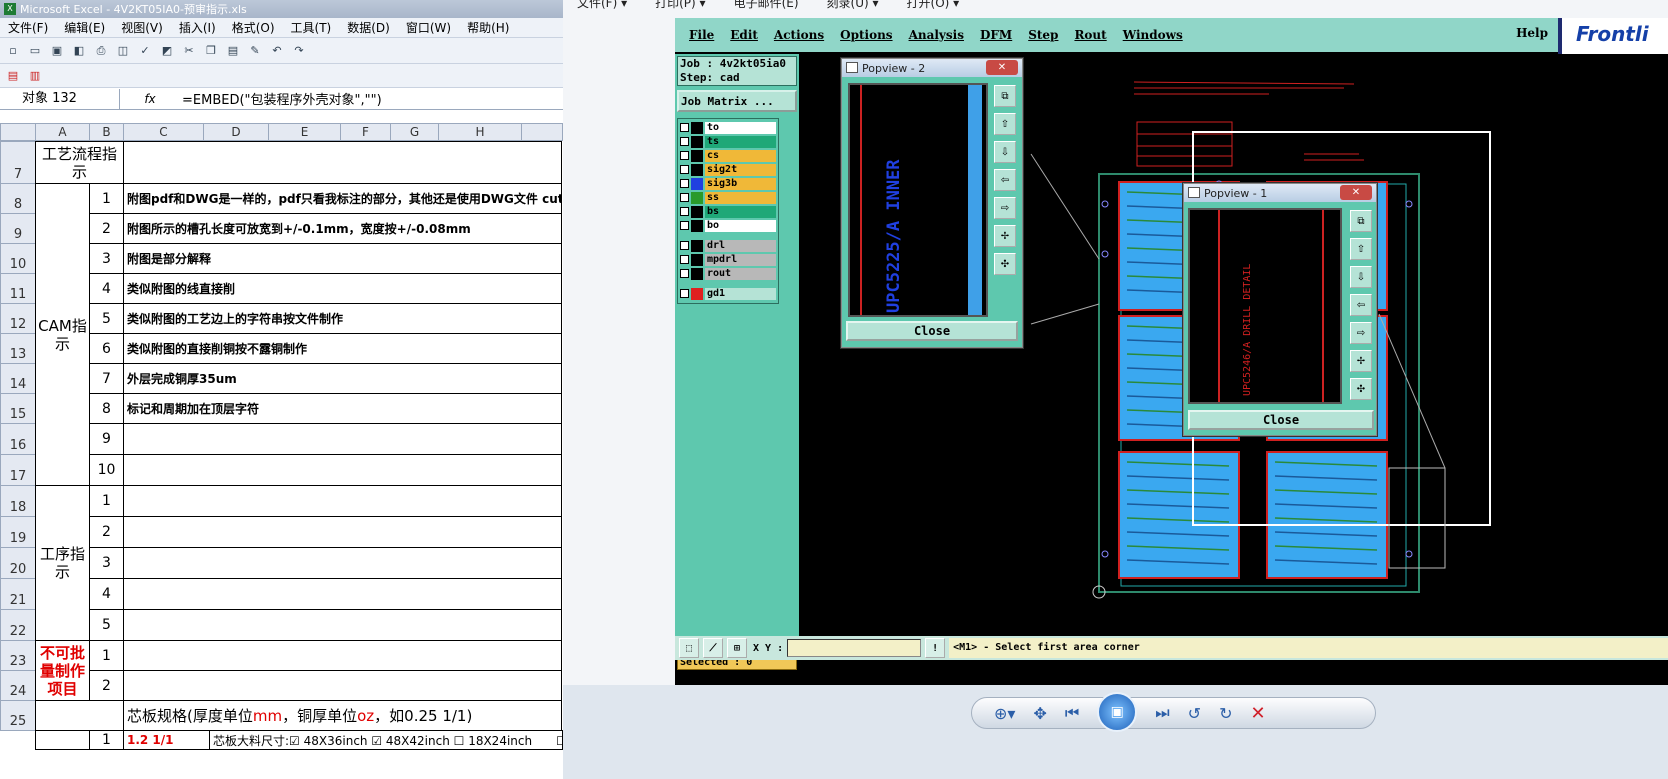 This screenshot has height=779, width=1668. Describe the element at coordinates (1153, 35) in the screenshot. I see `fl-menu-windows: Windows` at that location.